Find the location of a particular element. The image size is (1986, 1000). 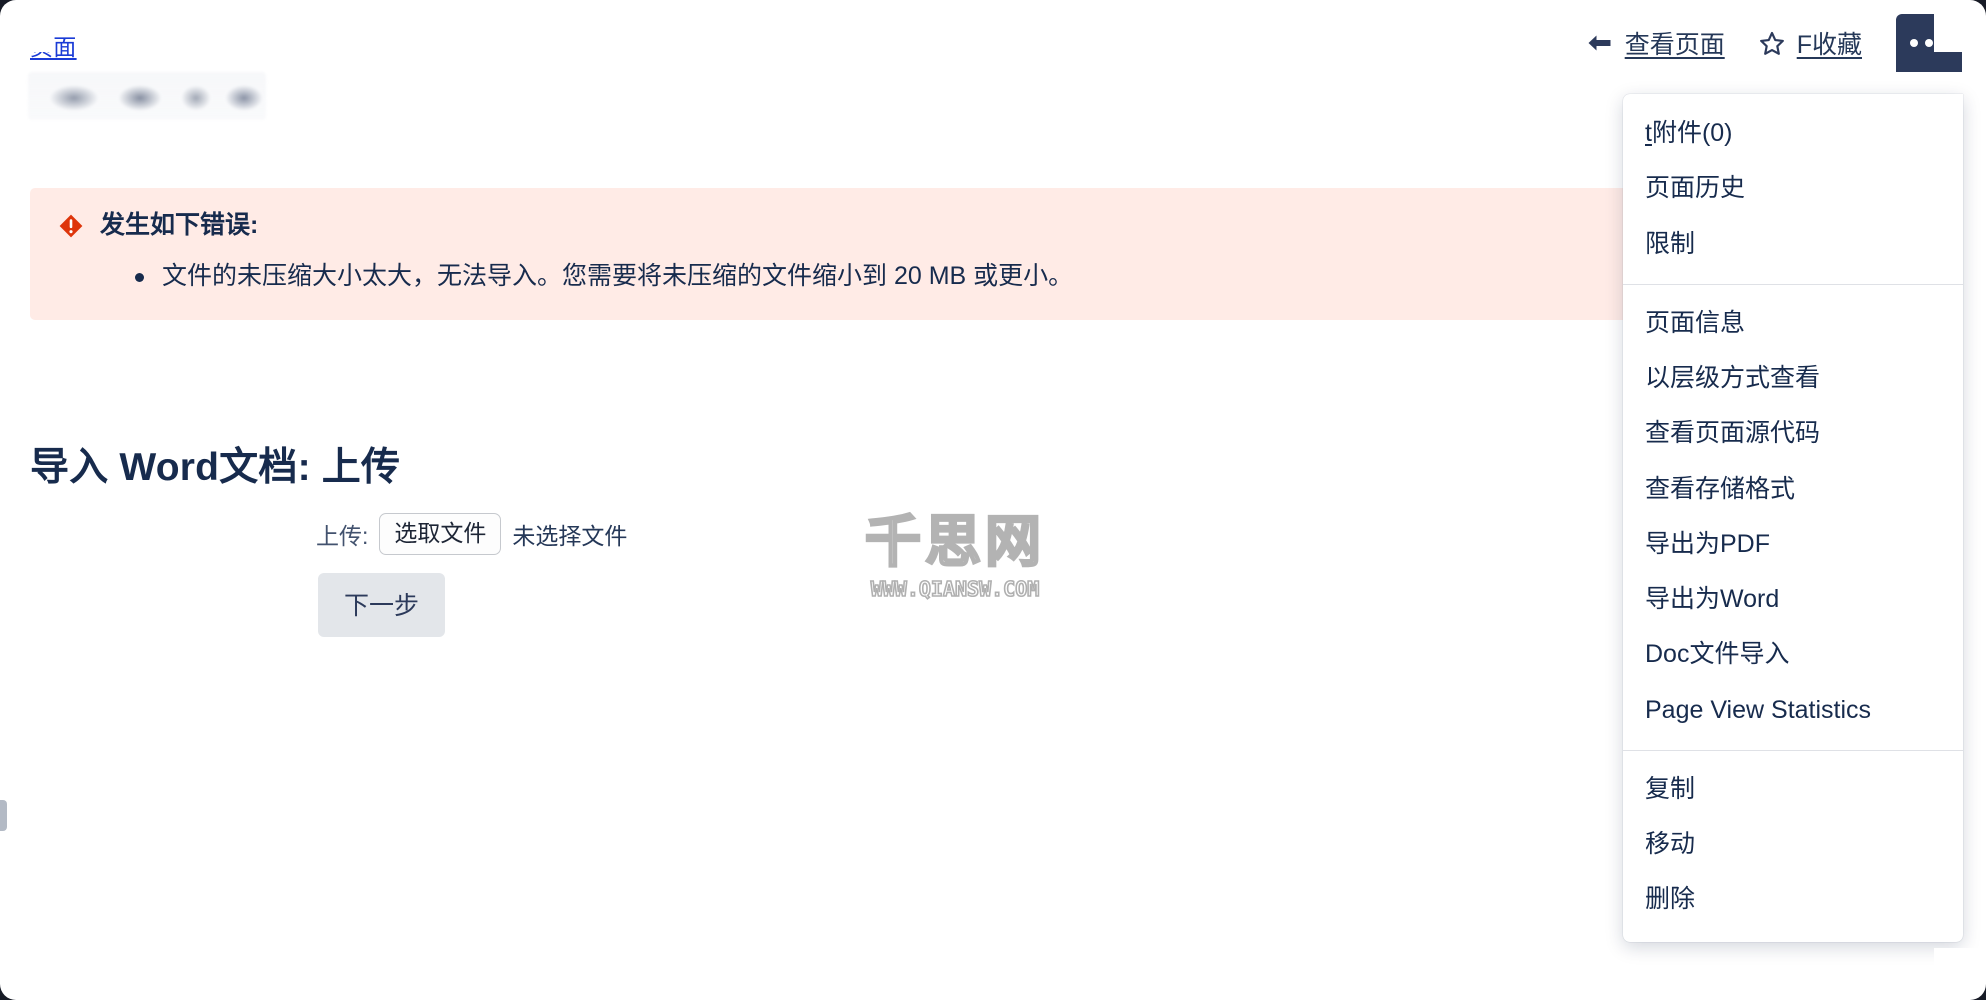

favorite-label: F收藏 is located at coordinates (1829, 43).